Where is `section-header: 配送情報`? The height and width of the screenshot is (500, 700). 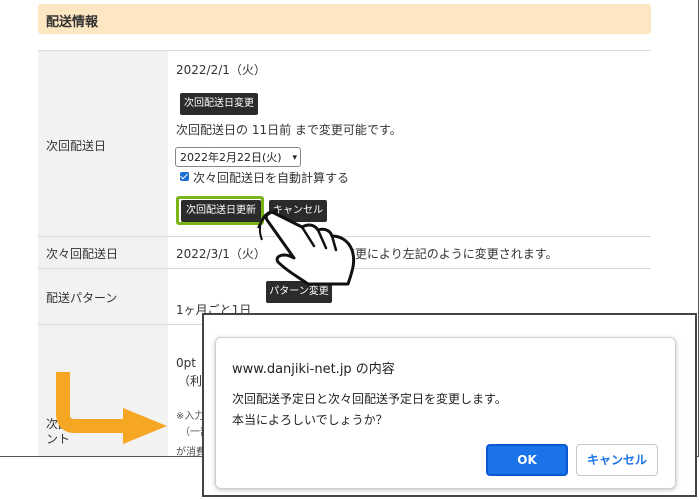 section-header: 配送情報 is located at coordinates (344, 19).